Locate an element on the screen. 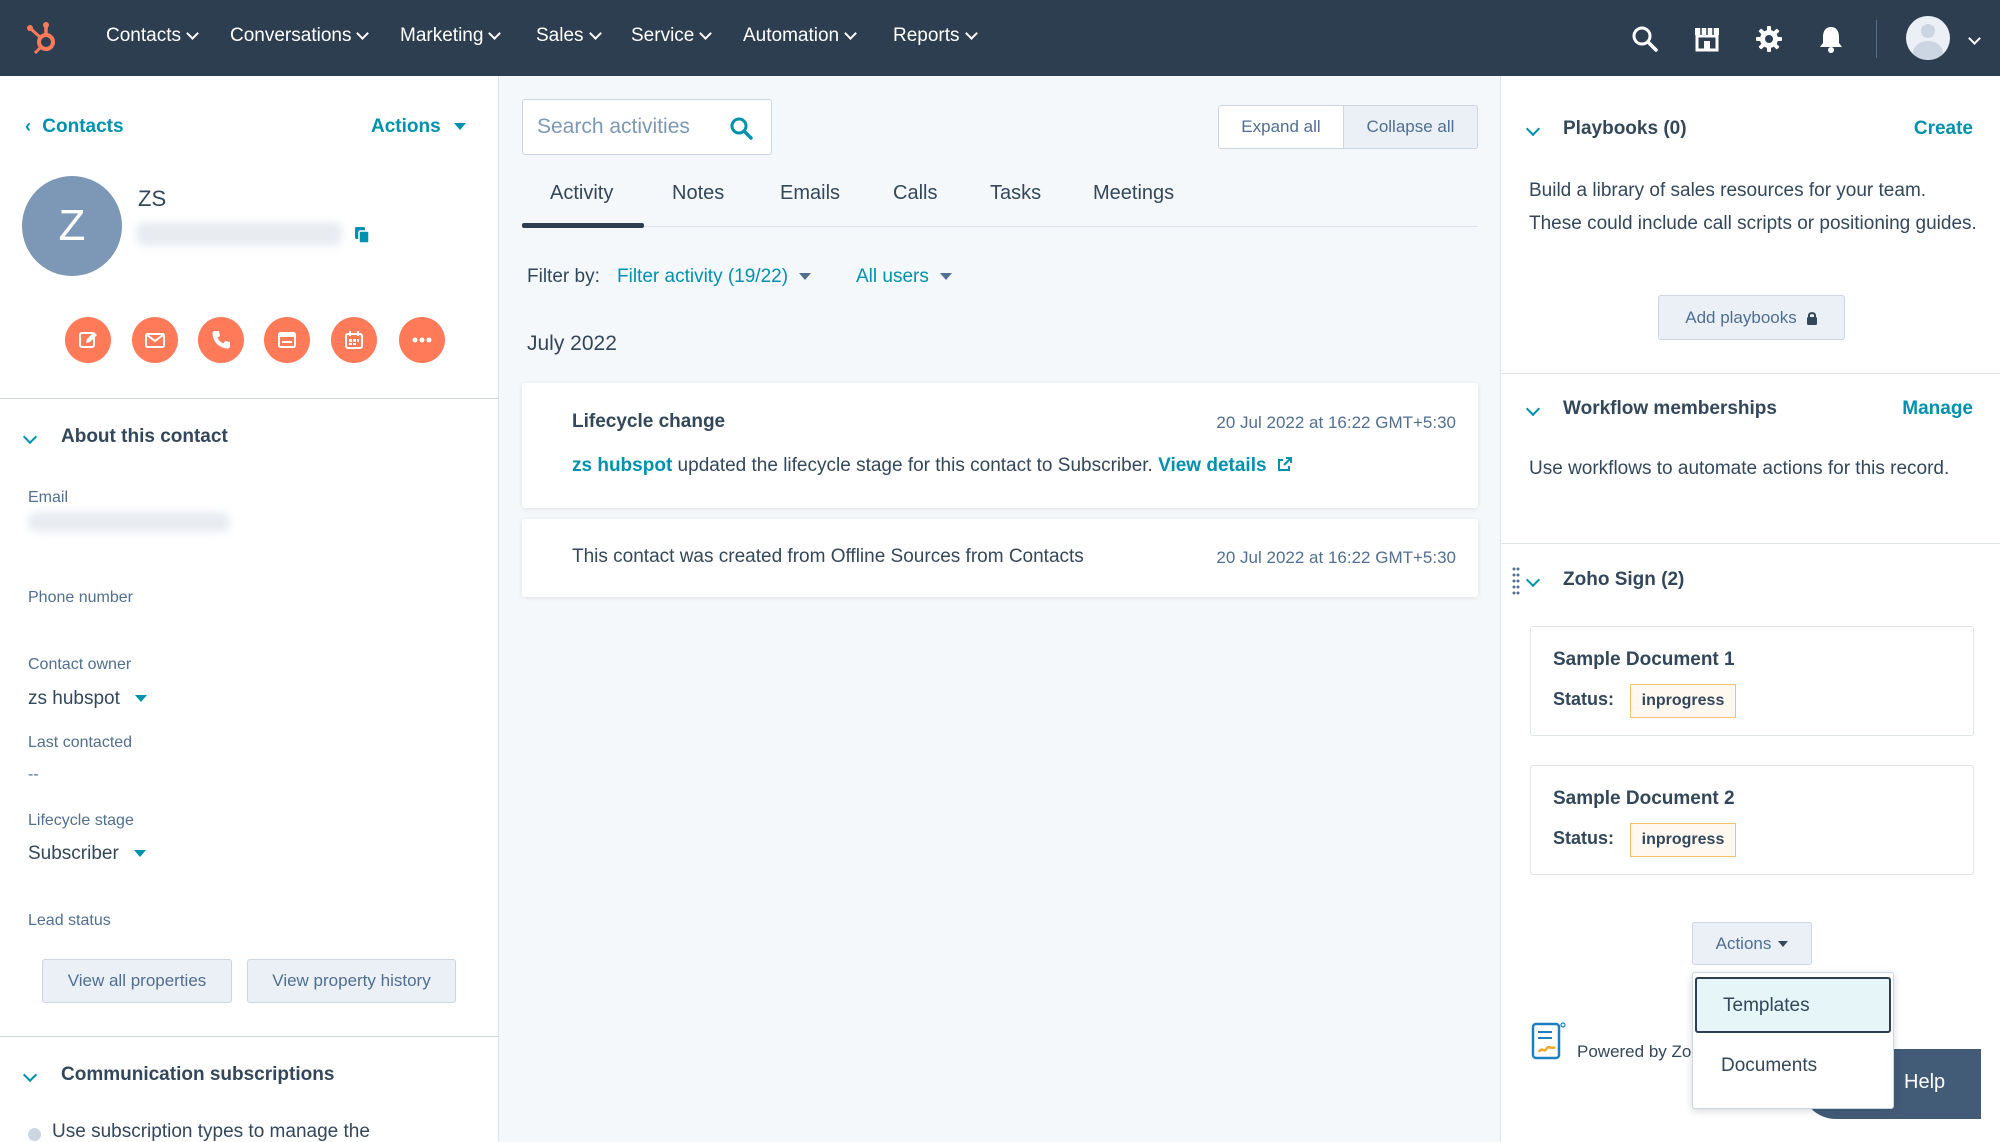 This screenshot has width=2000, height=1142. external-link-icon is located at coordinates (1285, 464).